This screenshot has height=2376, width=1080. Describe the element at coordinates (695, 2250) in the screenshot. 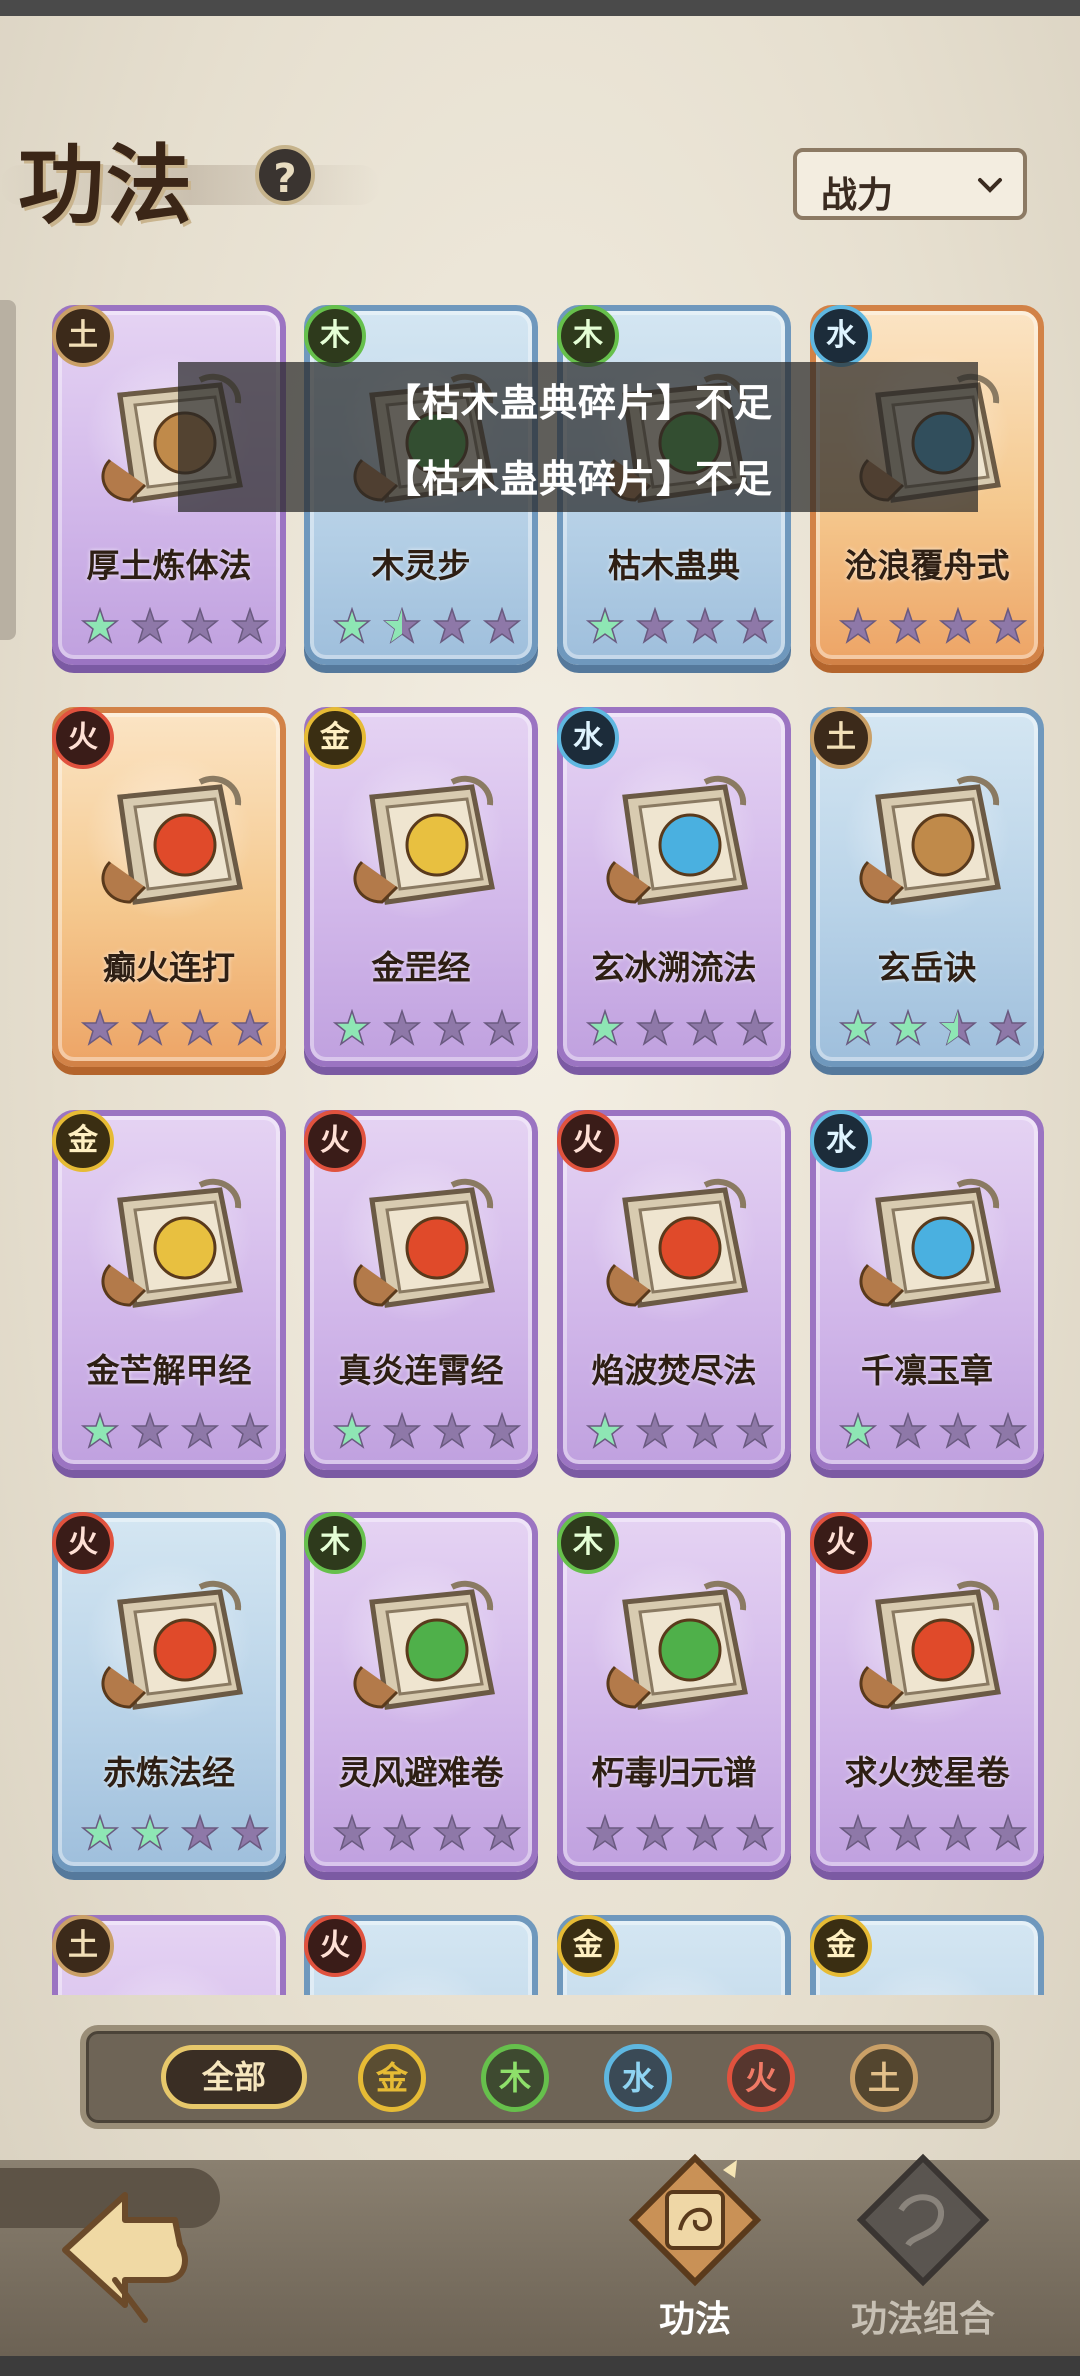

I see `tab-gongfa: 功法` at that location.